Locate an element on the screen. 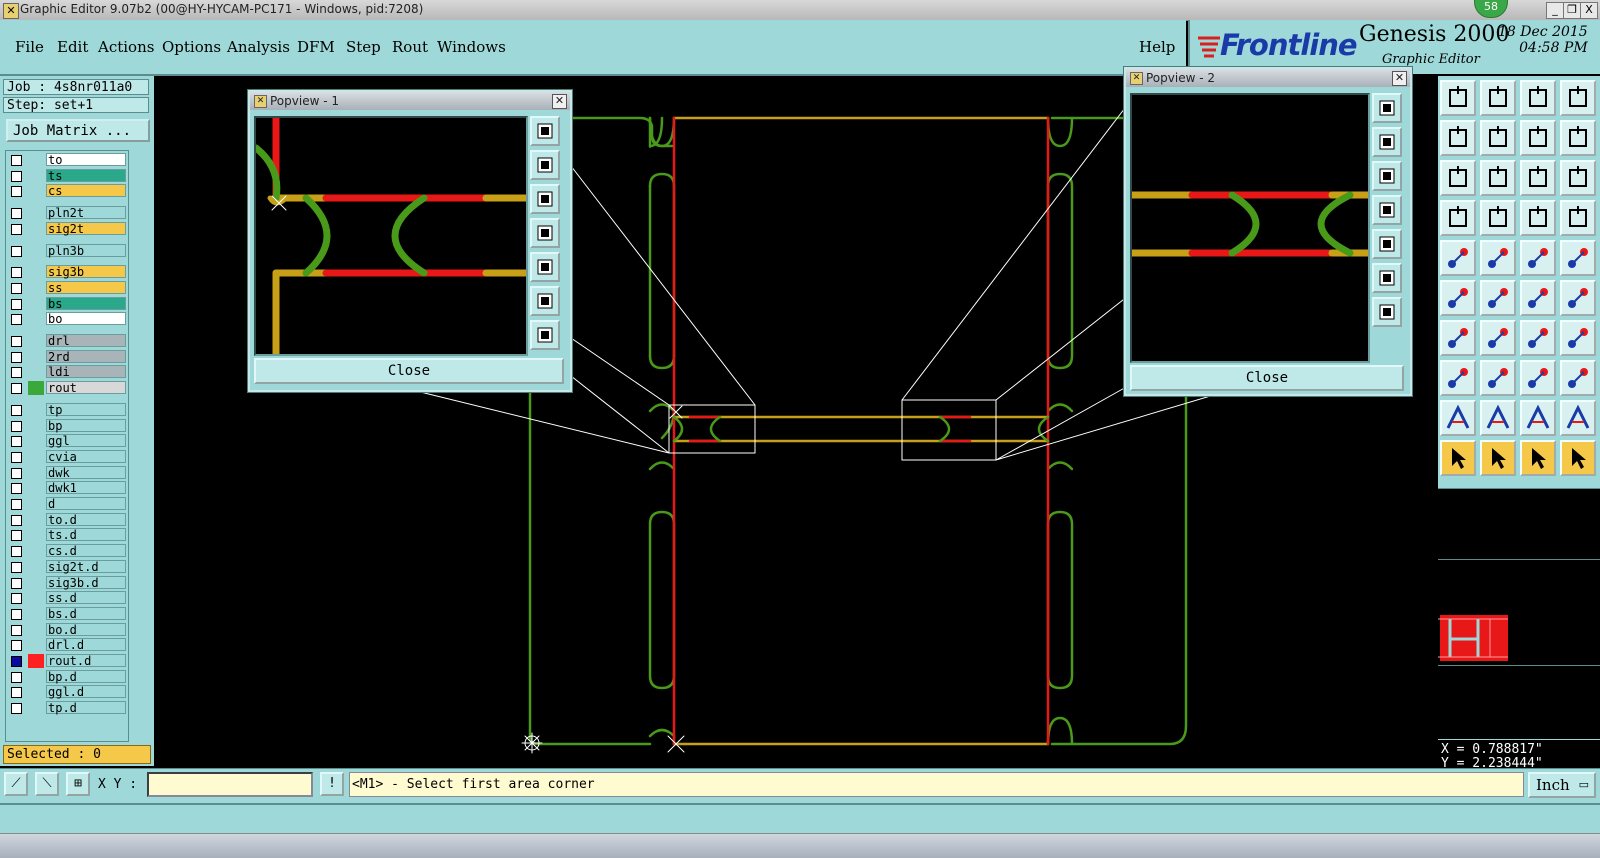 Image resolution: width=1600 pixels, height=858 pixels. layer-name: bs.d is located at coordinates (86, 613).